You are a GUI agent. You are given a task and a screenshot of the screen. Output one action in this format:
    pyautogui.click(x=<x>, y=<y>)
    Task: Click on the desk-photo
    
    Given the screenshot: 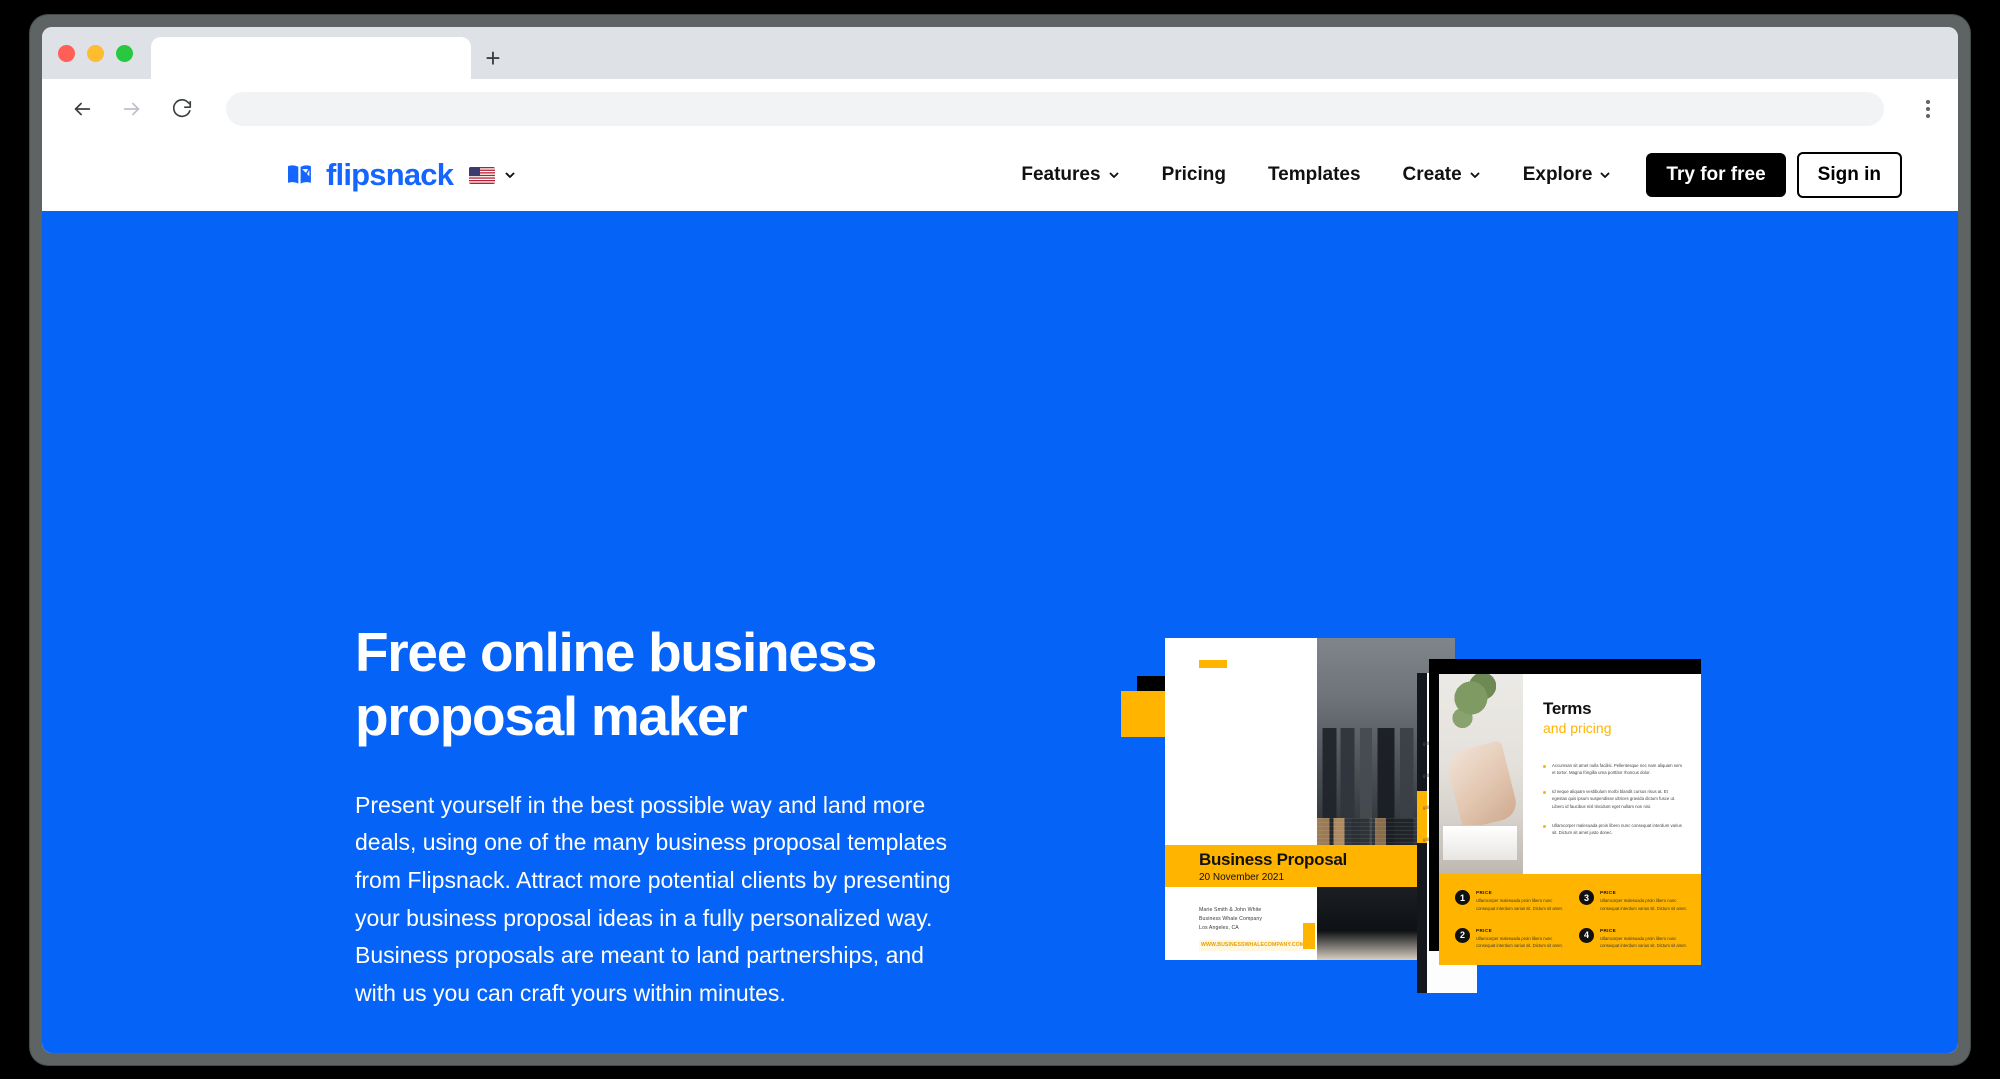 What is the action you would take?
    pyautogui.click(x=1481, y=774)
    